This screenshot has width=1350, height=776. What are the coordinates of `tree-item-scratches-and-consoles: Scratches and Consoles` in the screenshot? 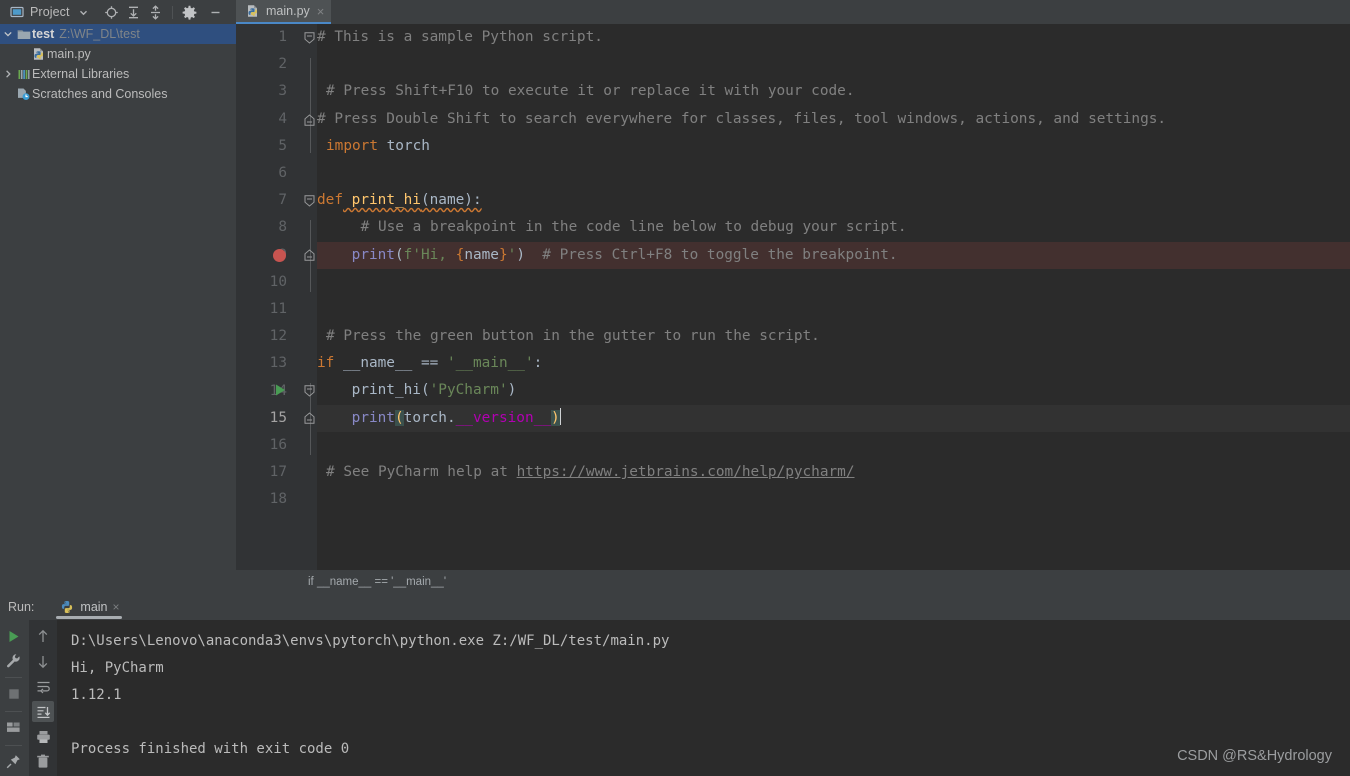 It's located at (118, 94).